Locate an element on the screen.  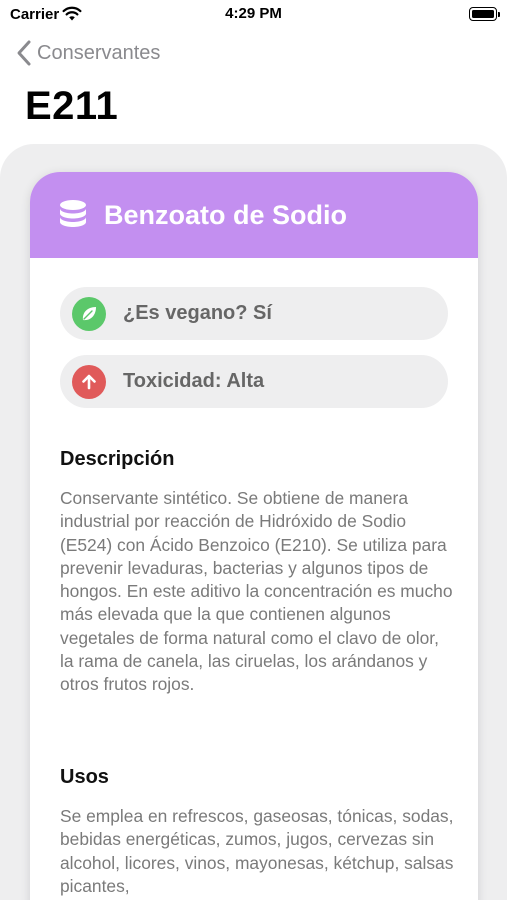
status-bar: Carrier 4:29 PM is located at coordinates (253, 14).